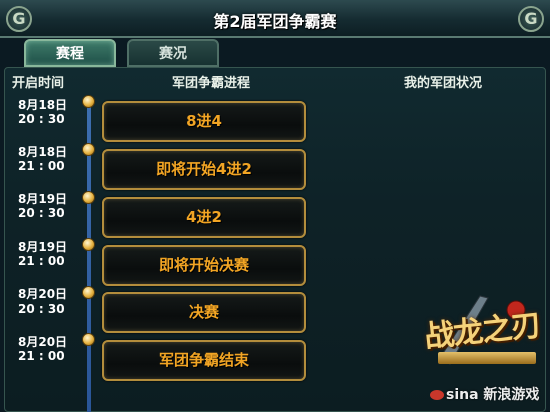  Describe the element at coordinates (443, 83) in the screenshot. I see `column-header-status: 我的军团状况` at that location.